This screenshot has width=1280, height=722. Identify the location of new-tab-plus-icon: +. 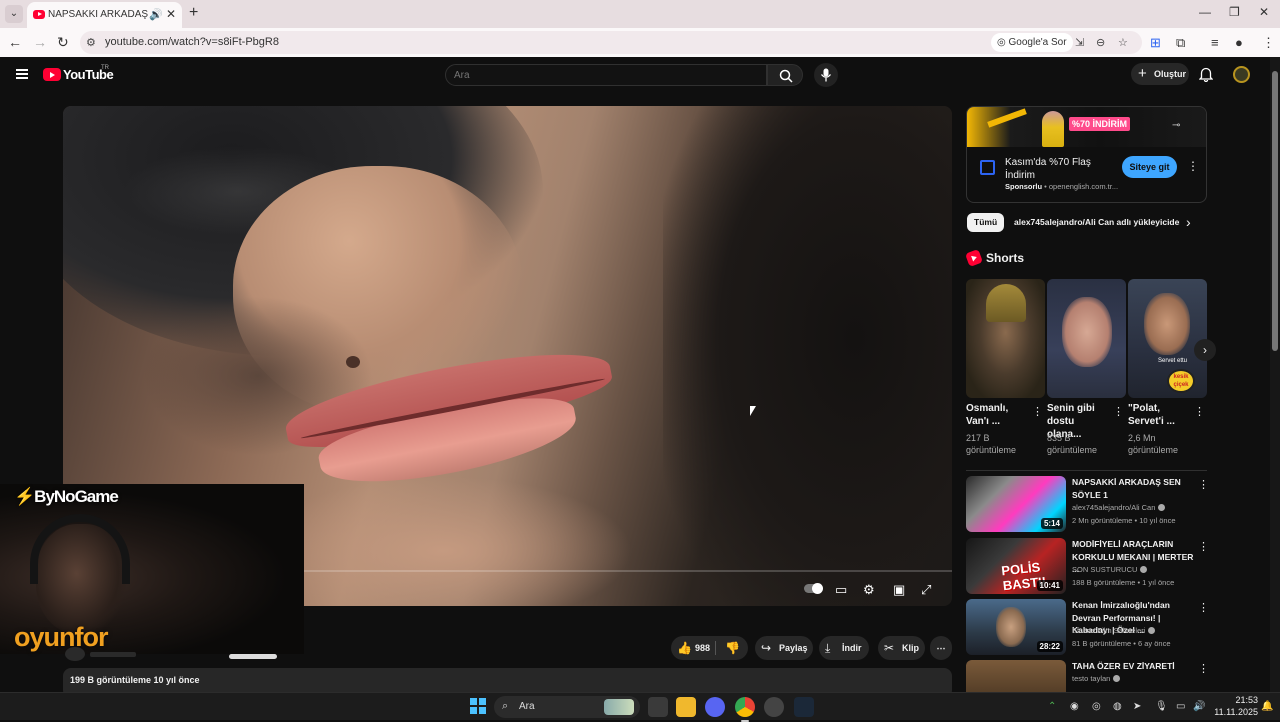
(193, 13).